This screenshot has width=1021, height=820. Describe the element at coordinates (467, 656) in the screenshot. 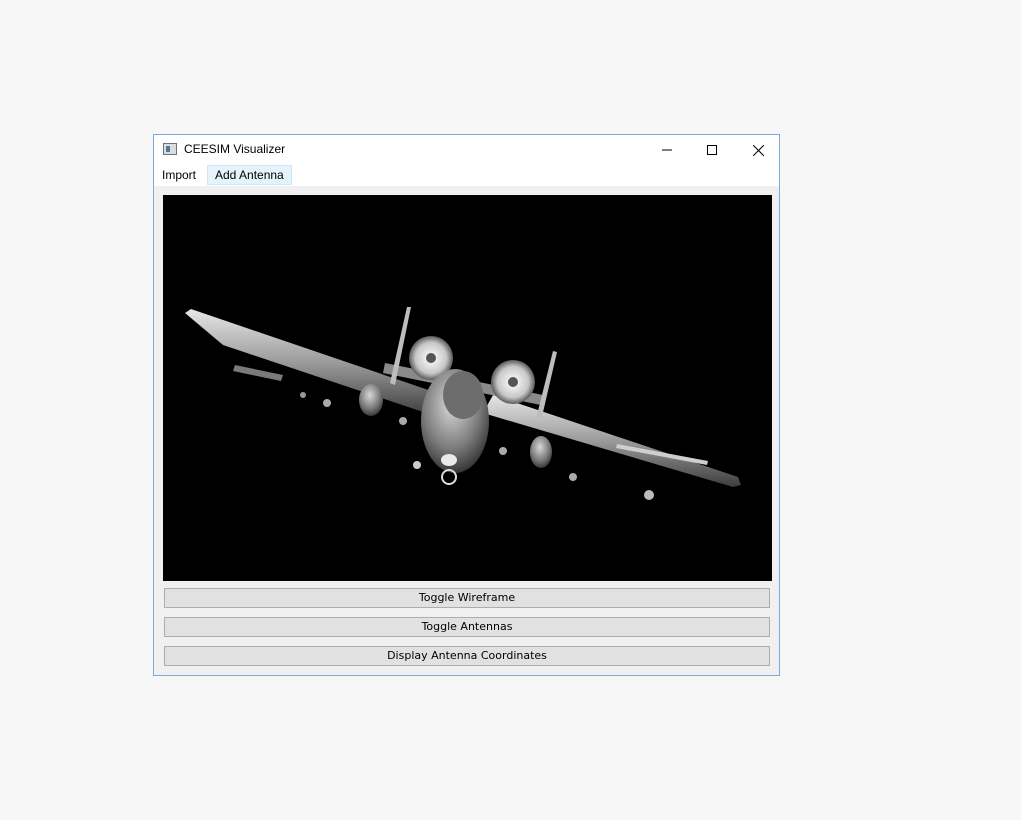

I see `display-antenna-coordinates-button: Display Antenna Coordinates` at that location.